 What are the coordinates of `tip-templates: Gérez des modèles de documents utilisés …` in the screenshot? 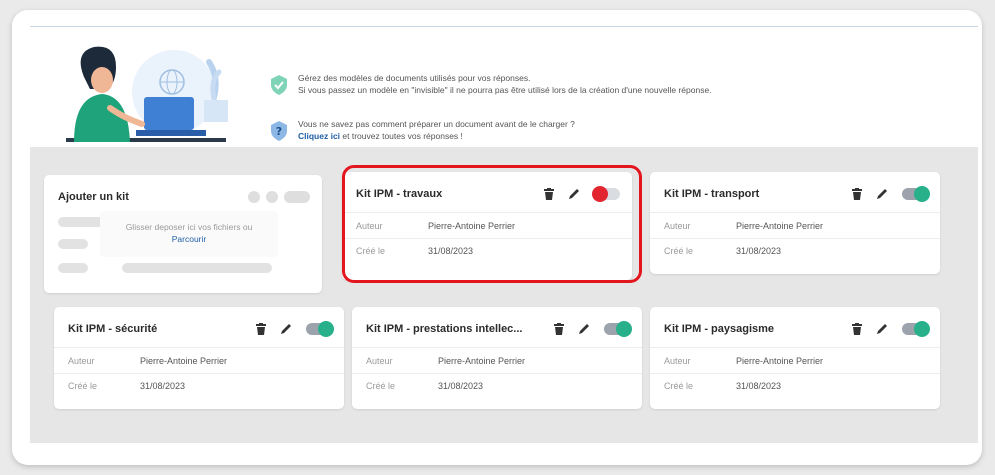 It's located at (490, 84).